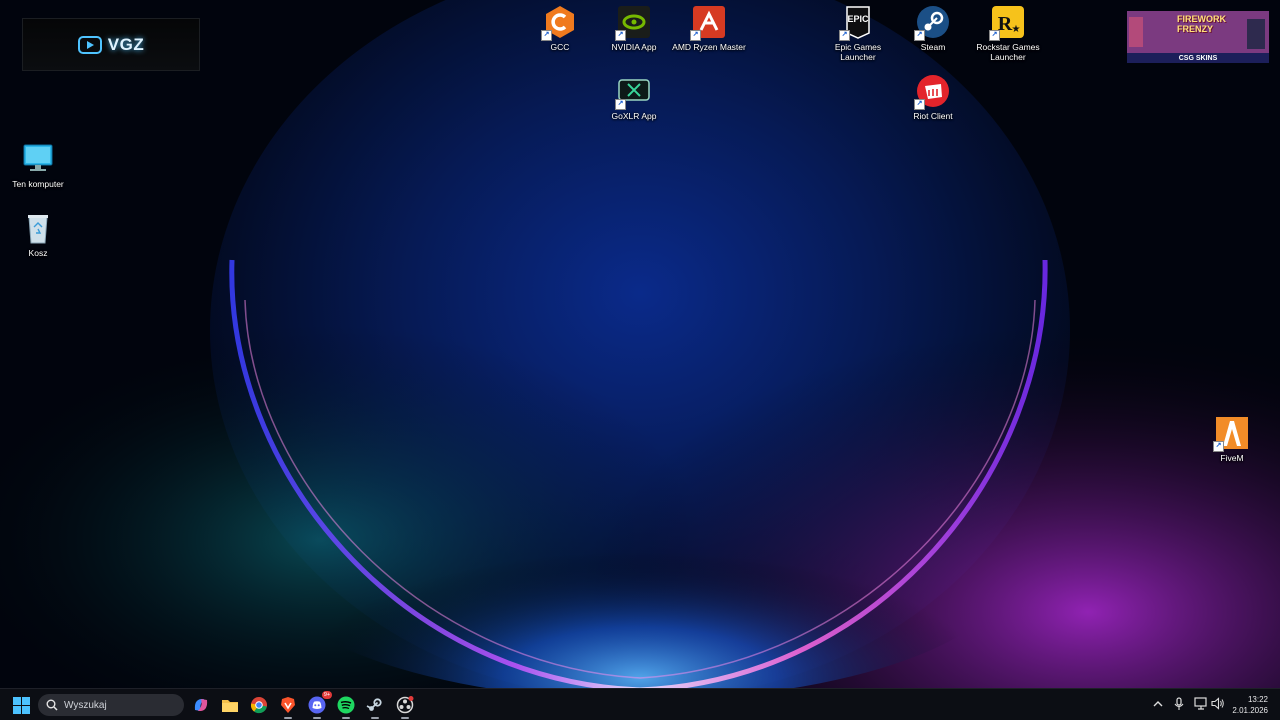  What do you see at coordinates (560, 47) in the screenshot?
I see `icon-label: GCC` at bounding box center [560, 47].